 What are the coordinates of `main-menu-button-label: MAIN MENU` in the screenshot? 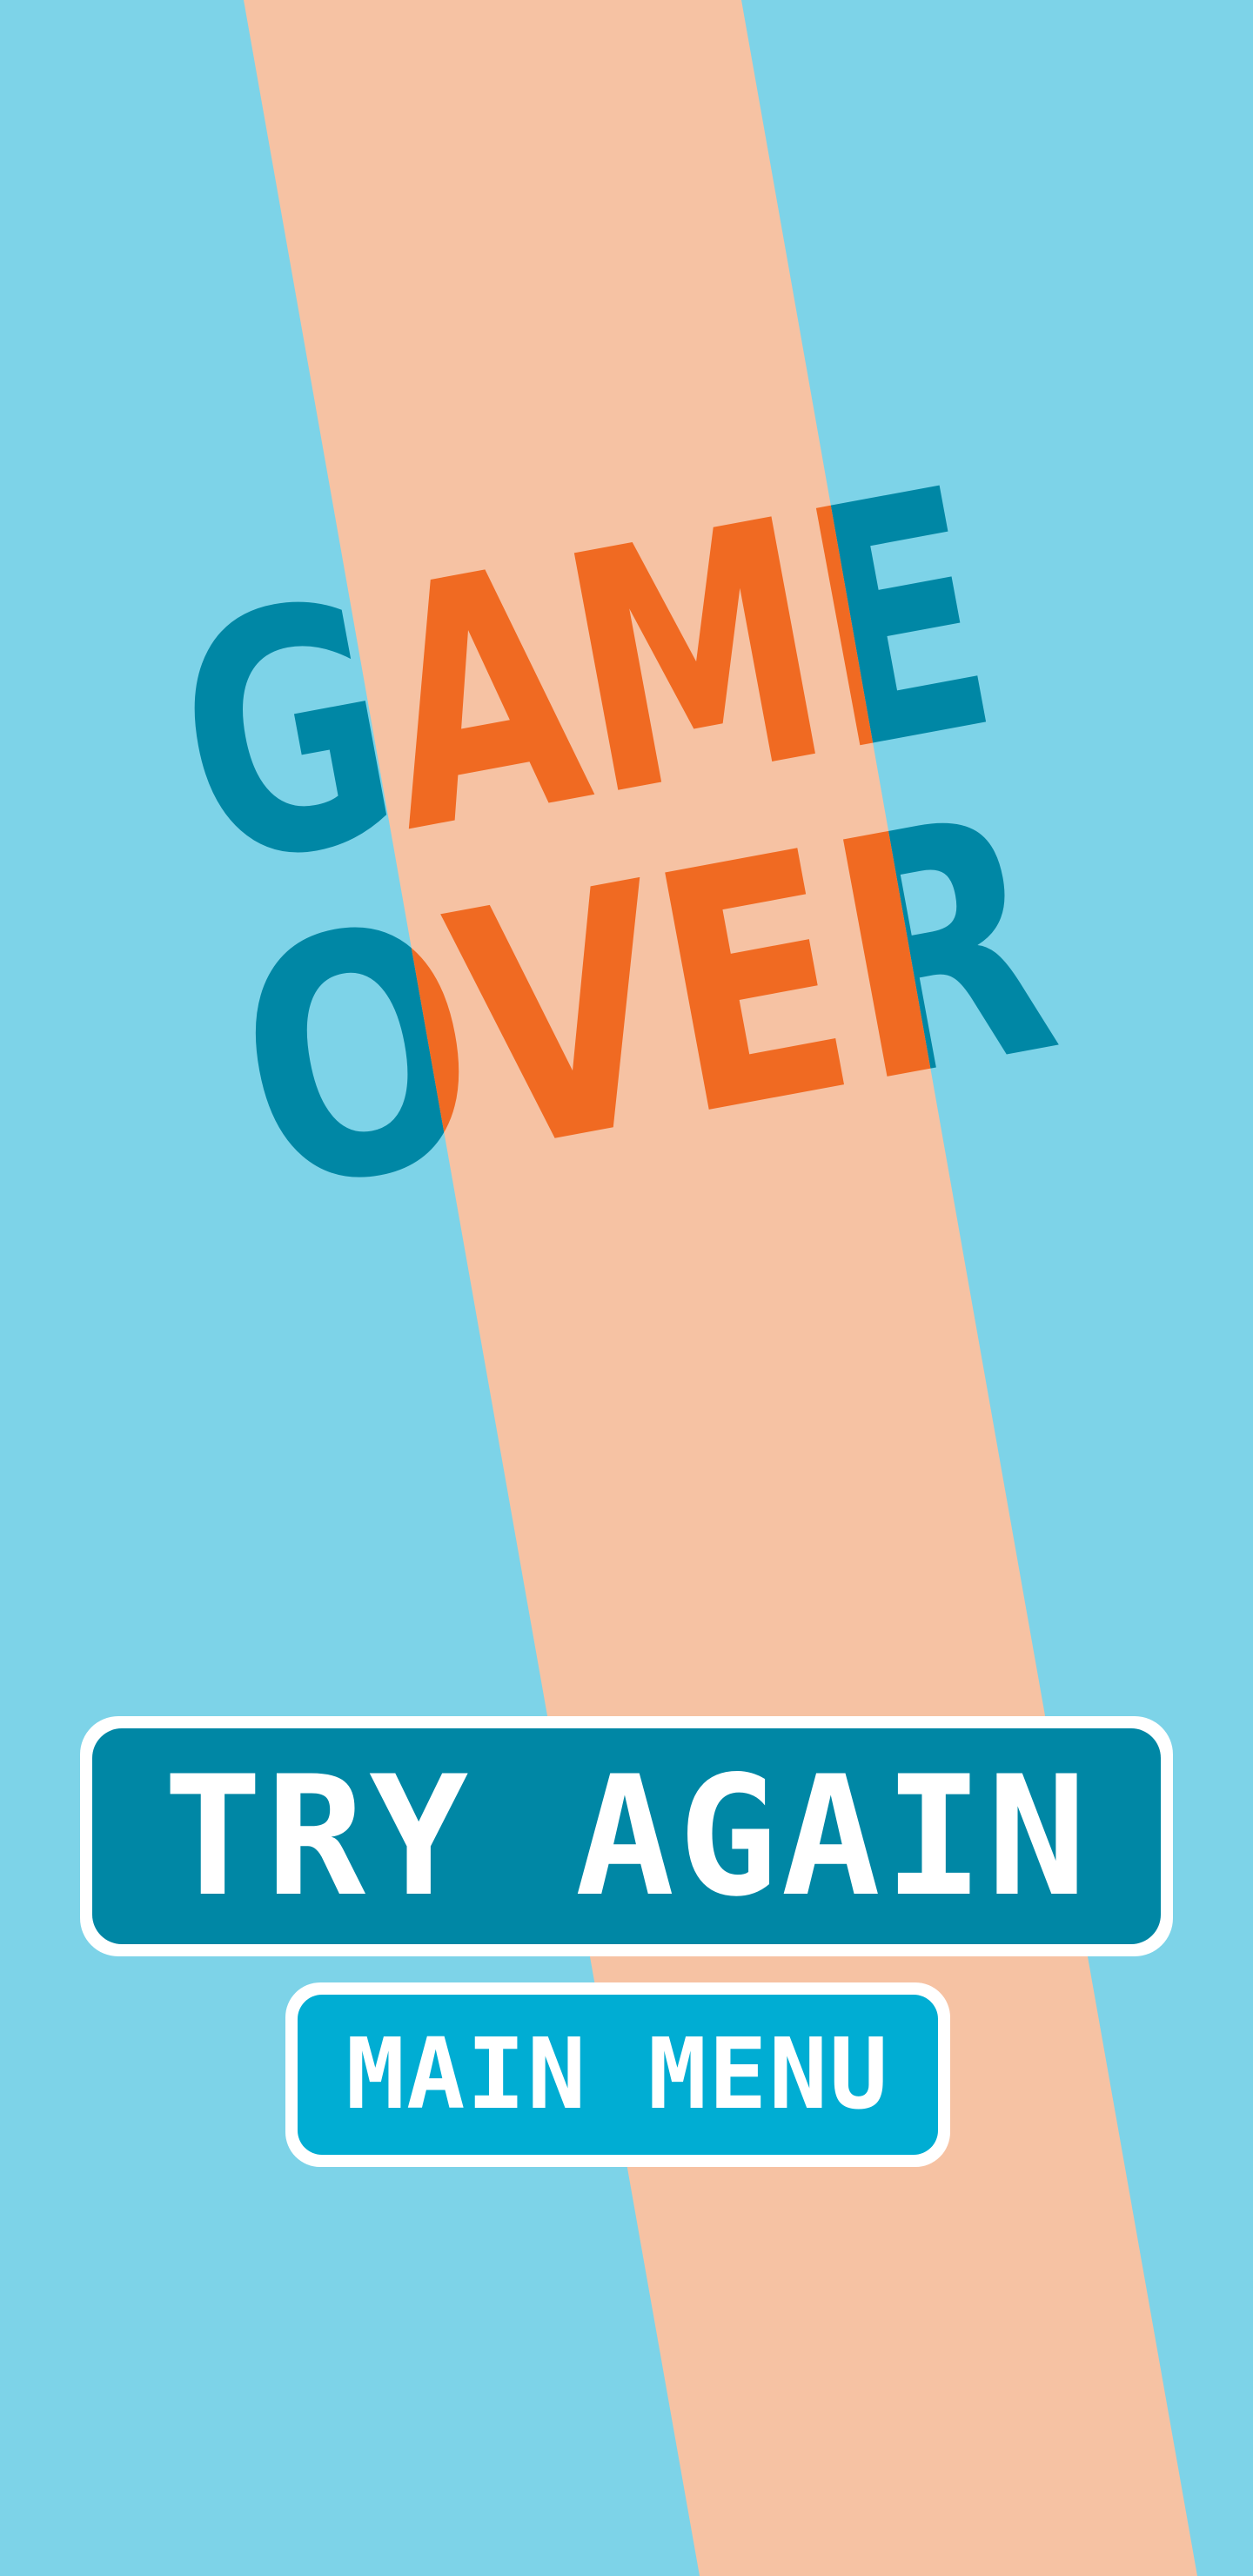 It's located at (618, 2075).